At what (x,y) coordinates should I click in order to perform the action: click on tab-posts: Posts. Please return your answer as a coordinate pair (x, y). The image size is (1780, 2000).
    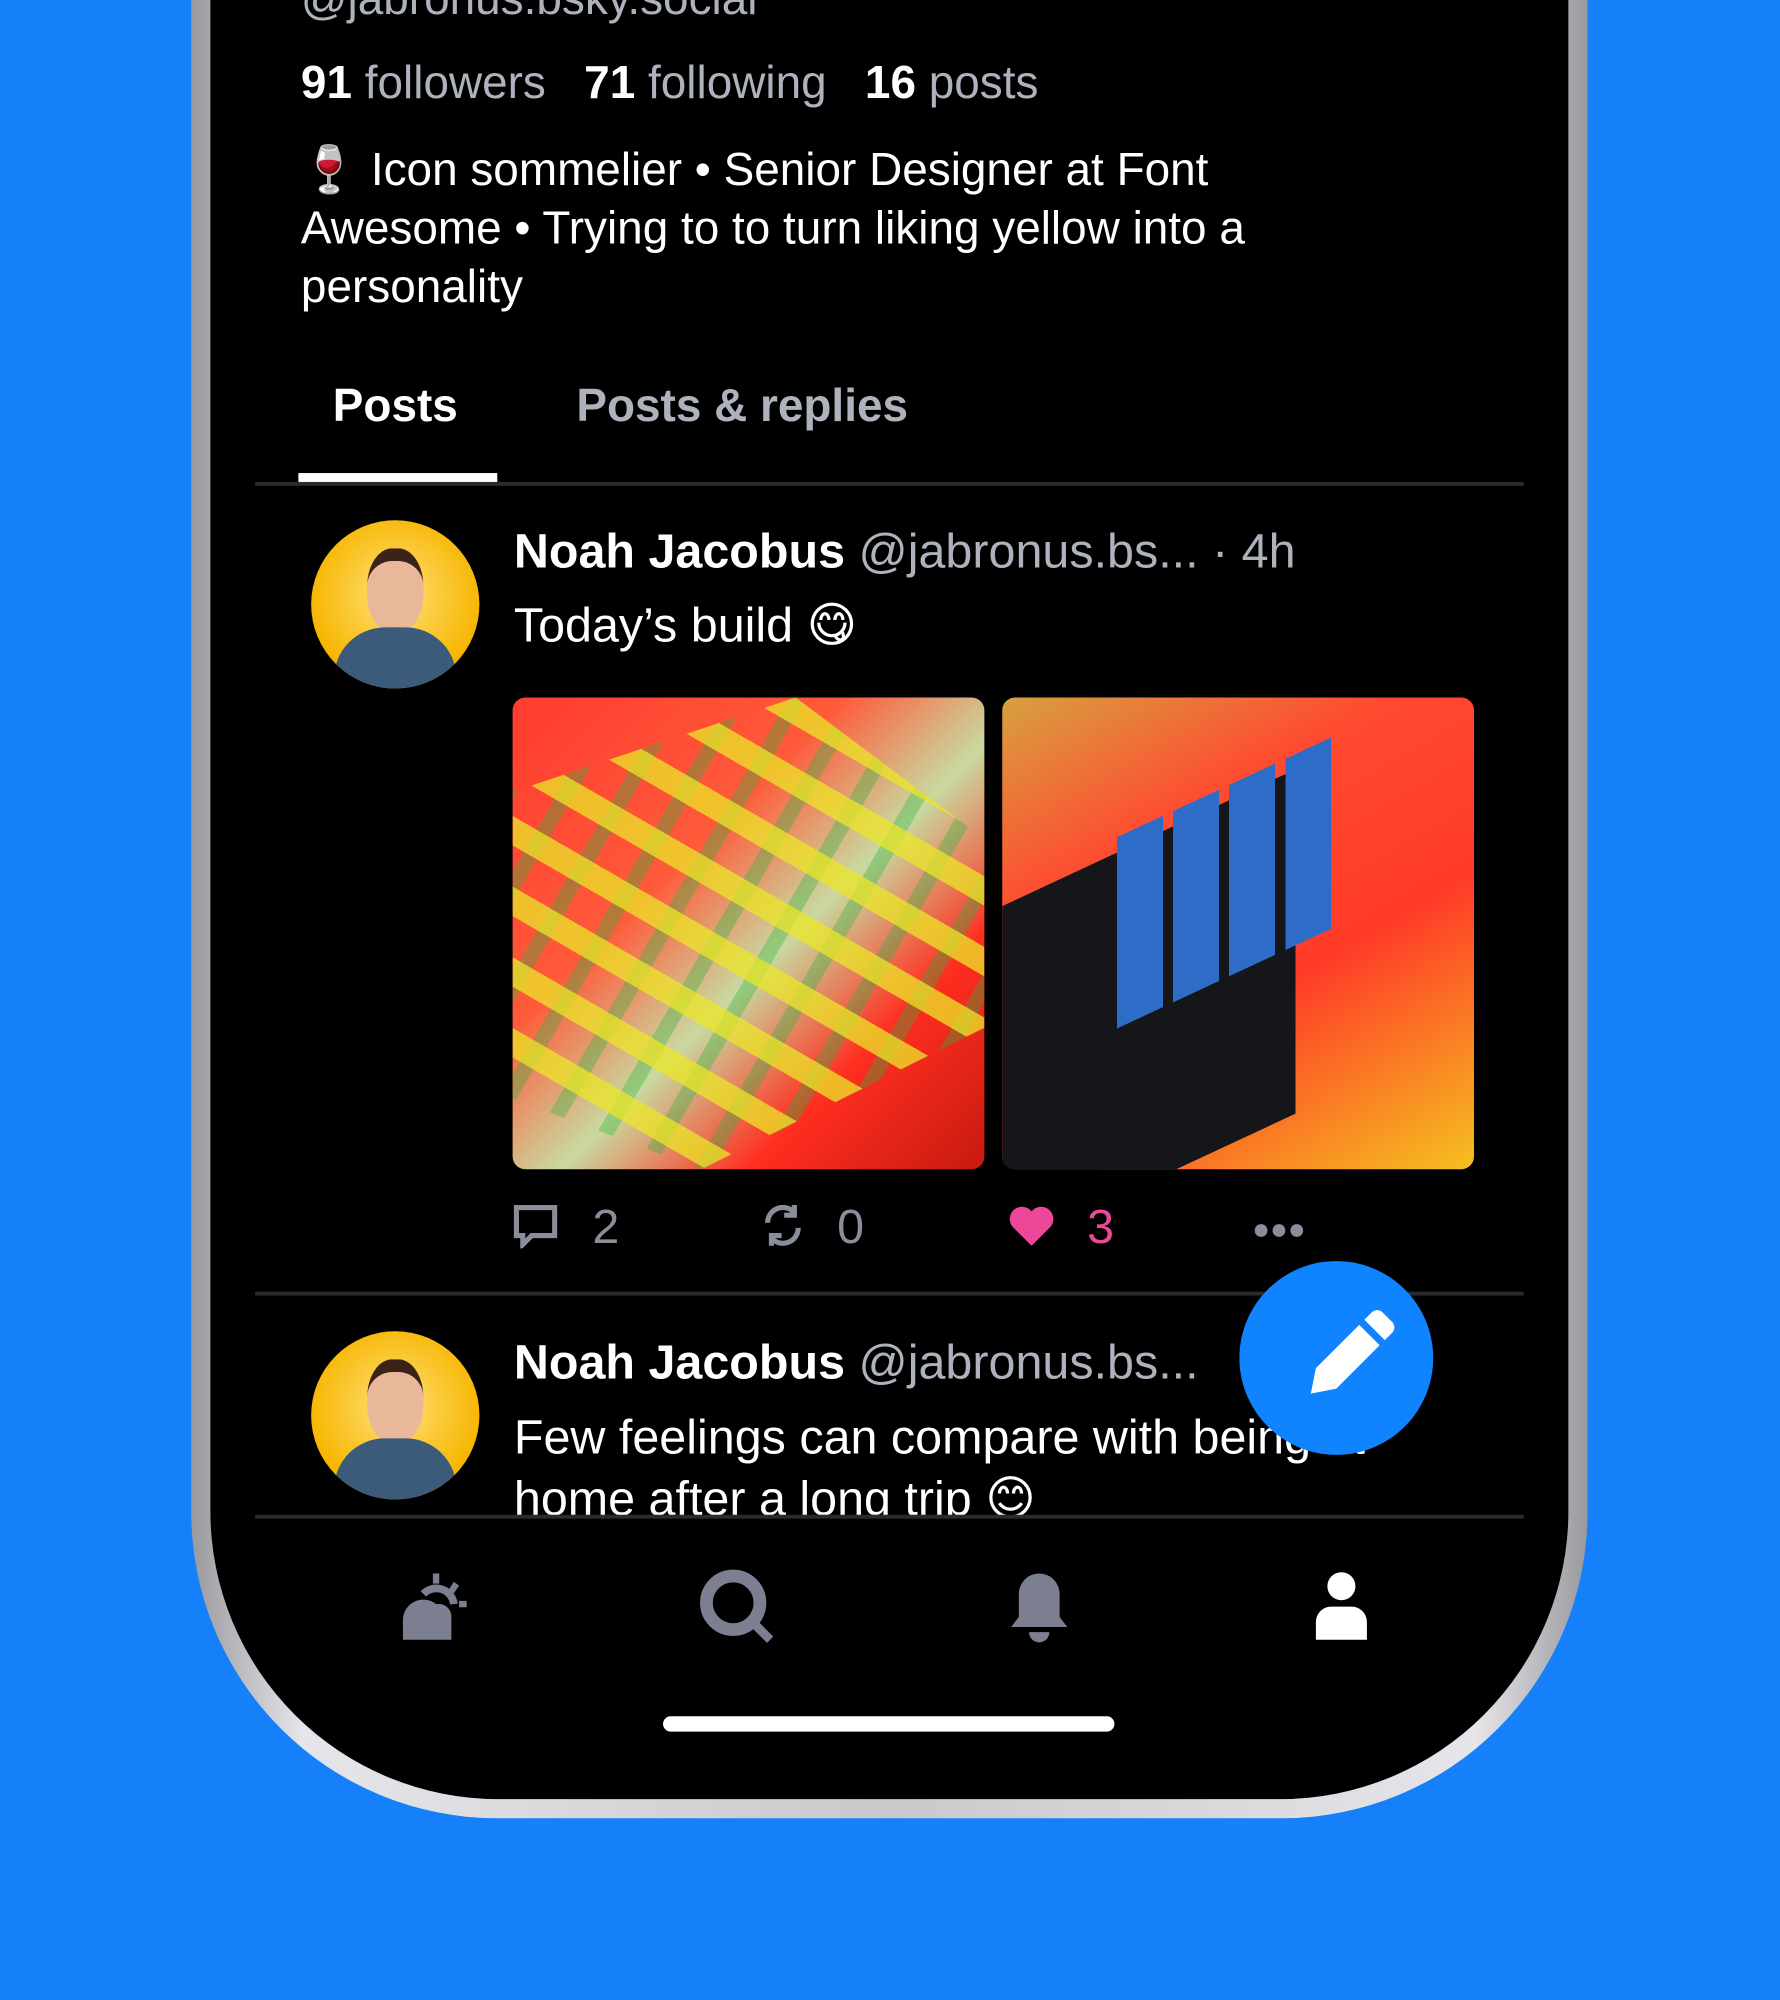
    Looking at the image, I should click on (395, 406).